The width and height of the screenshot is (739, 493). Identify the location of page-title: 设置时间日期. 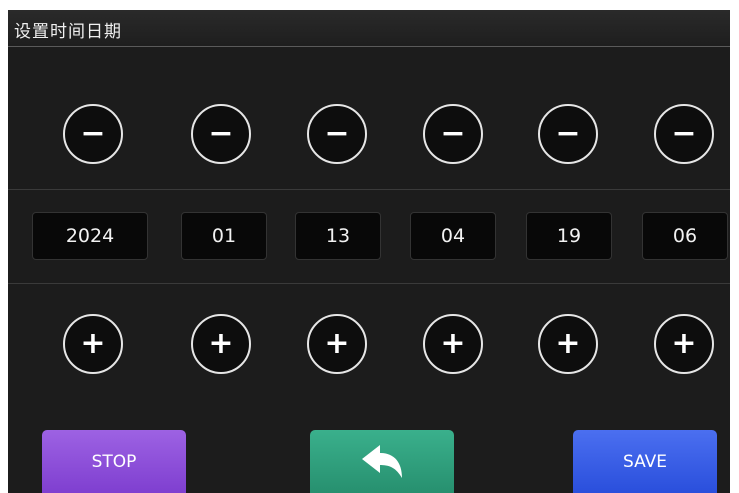
(68, 32).